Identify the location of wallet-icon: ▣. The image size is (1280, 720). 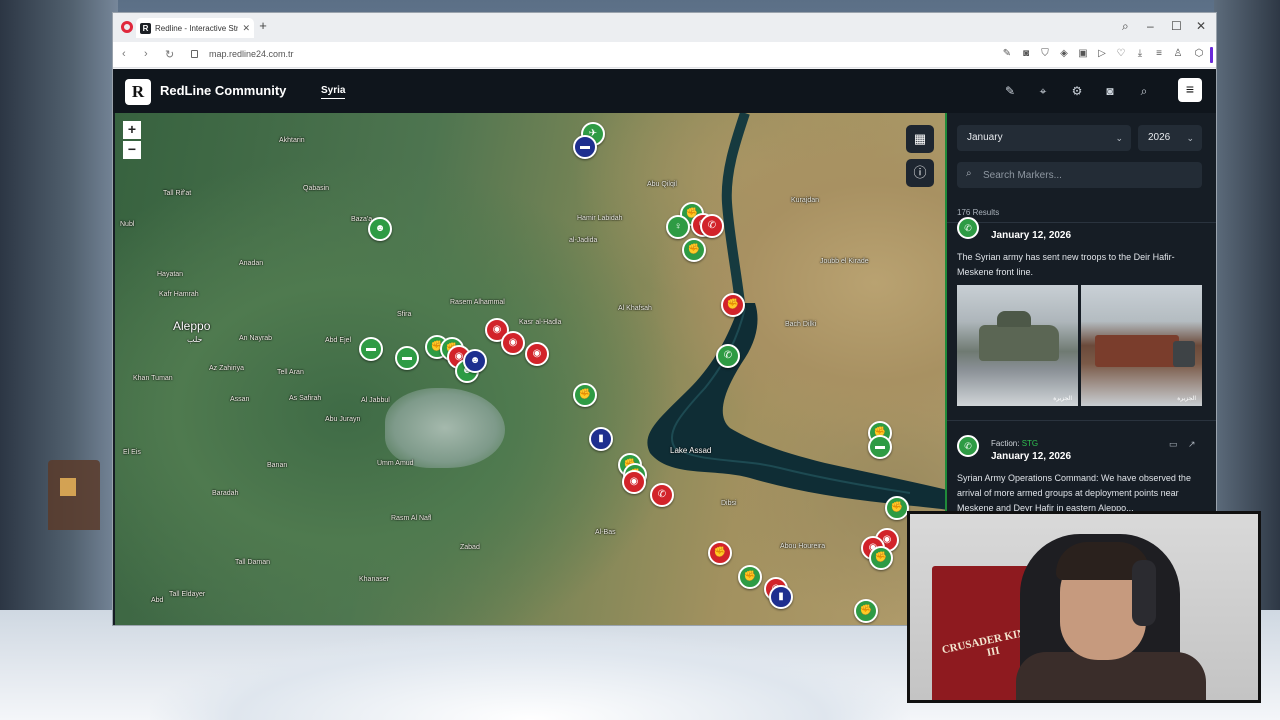
(1083, 53).